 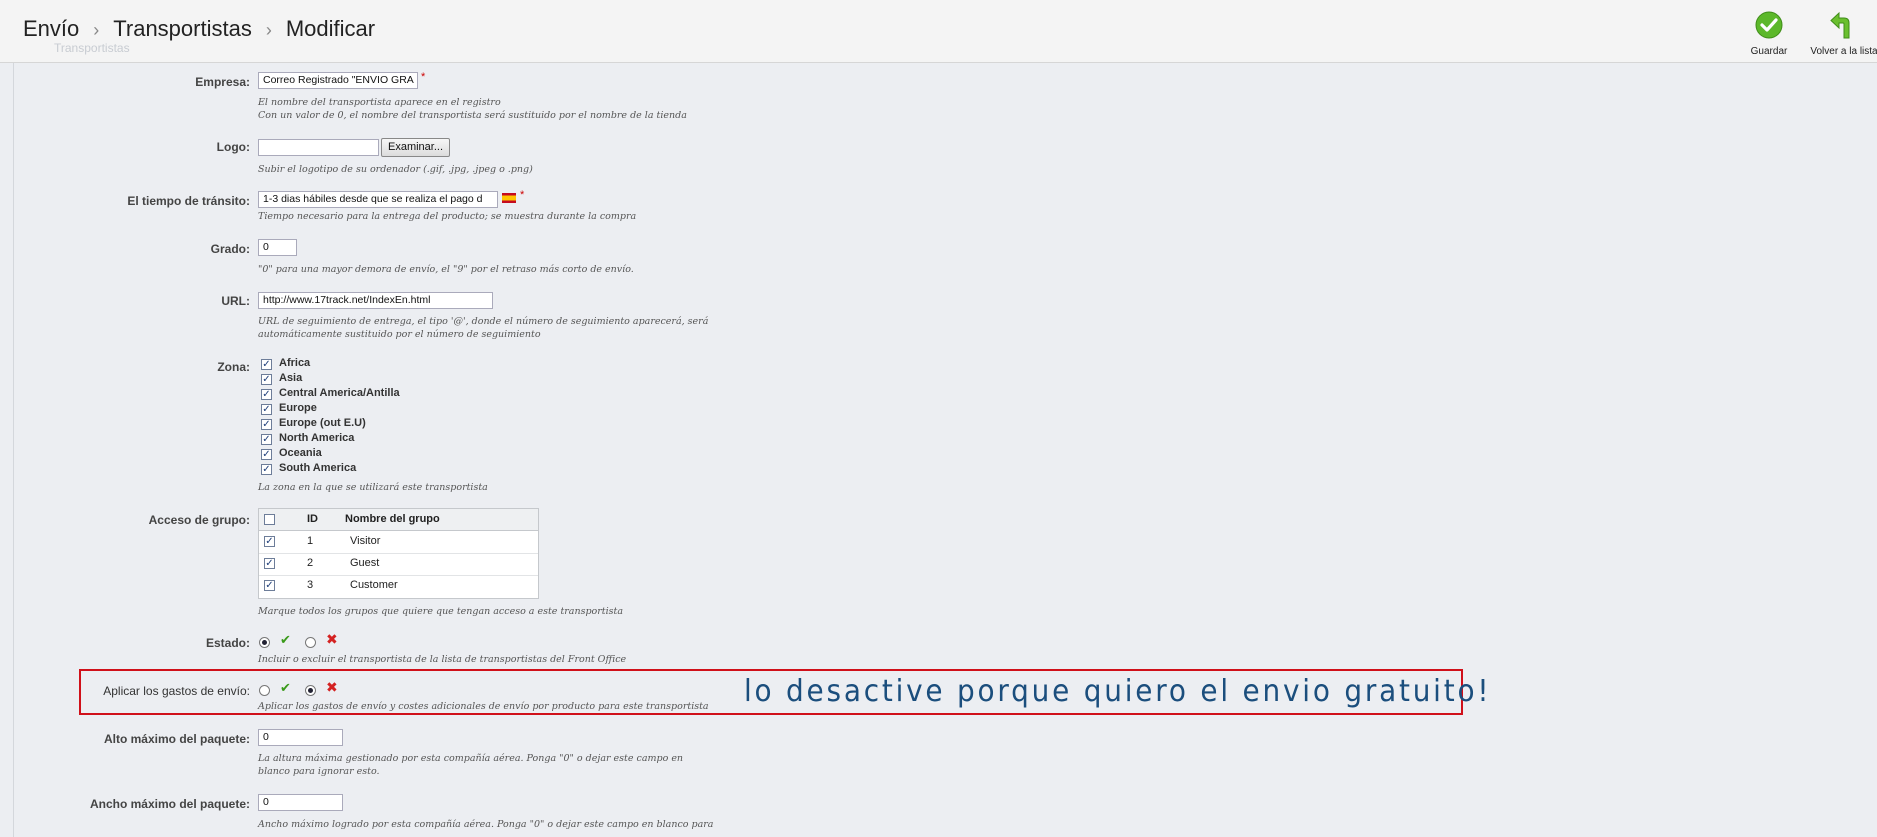 I want to click on zone-label-item: Oceania, so click(x=300, y=453).